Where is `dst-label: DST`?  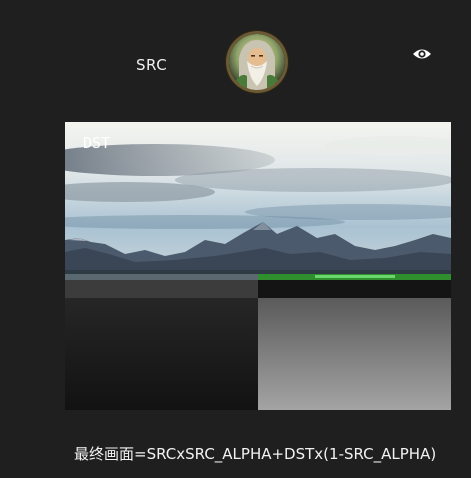
dst-label: DST is located at coordinates (97, 143).